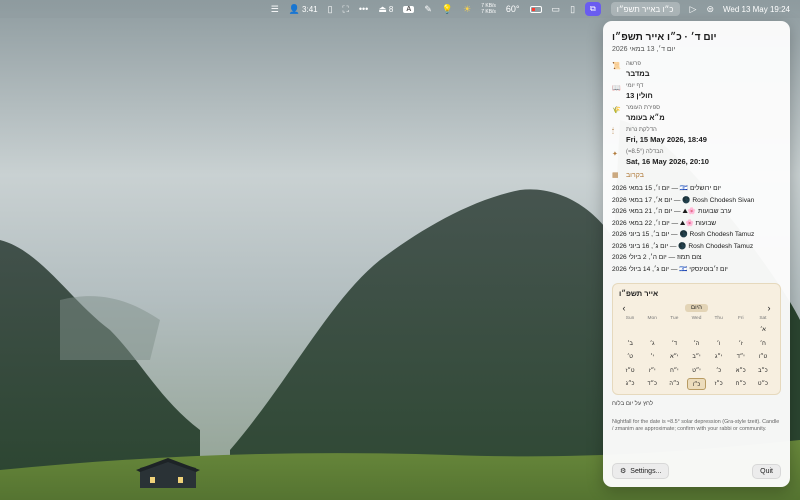  What do you see at coordinates (346, 9) in the screenshot?
I see `expand-icon: ⛶` at bounding box center [346, 9].